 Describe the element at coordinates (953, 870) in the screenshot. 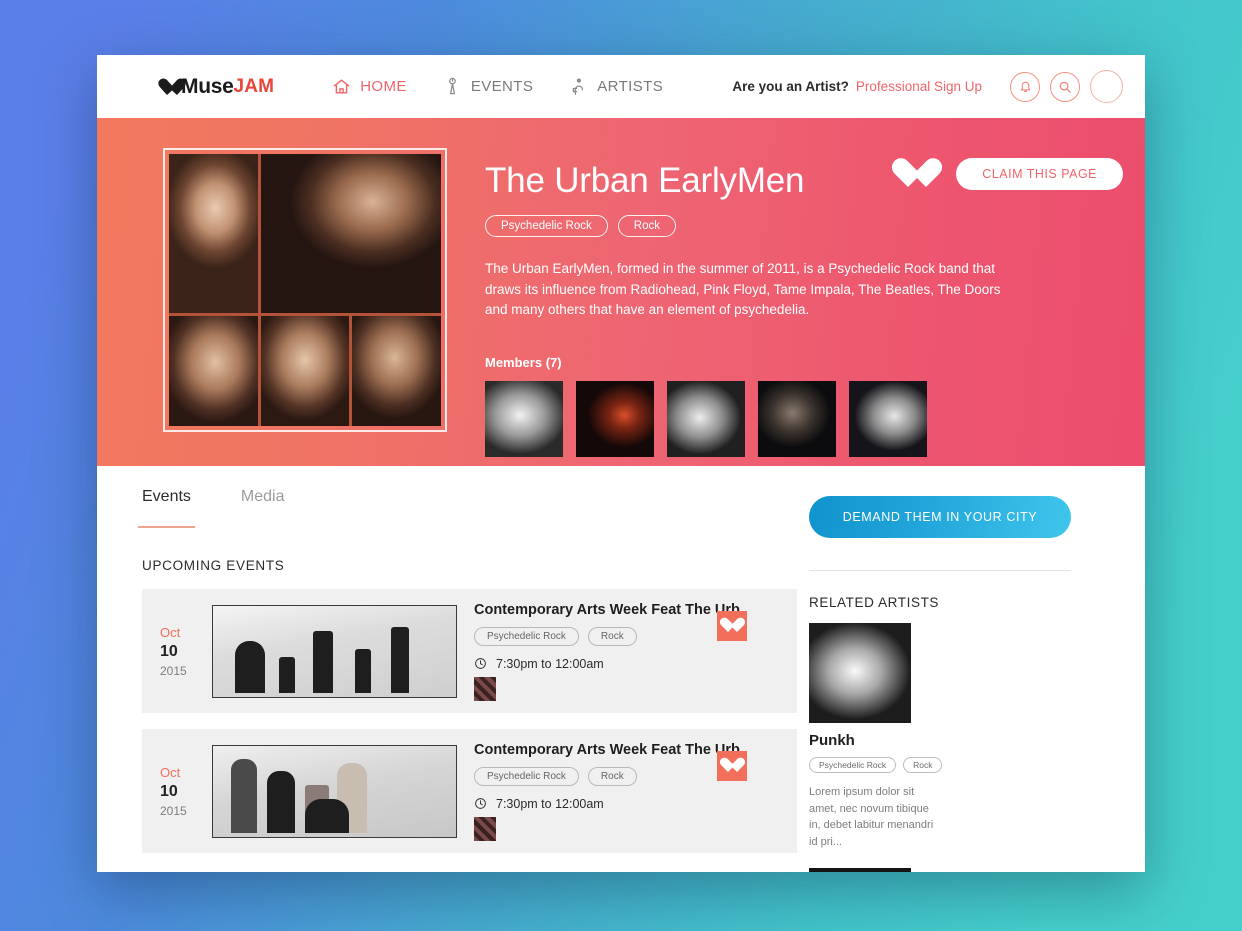

I see `related-artist-card` at that location.